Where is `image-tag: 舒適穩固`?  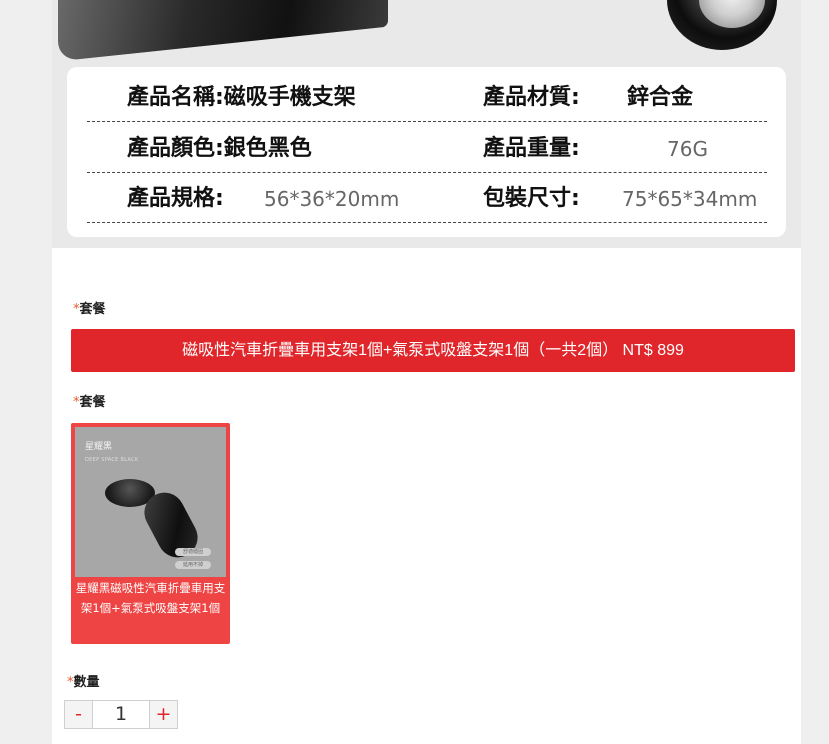
image-tag: 舒適穩固 is located at coordinates (193, 552).